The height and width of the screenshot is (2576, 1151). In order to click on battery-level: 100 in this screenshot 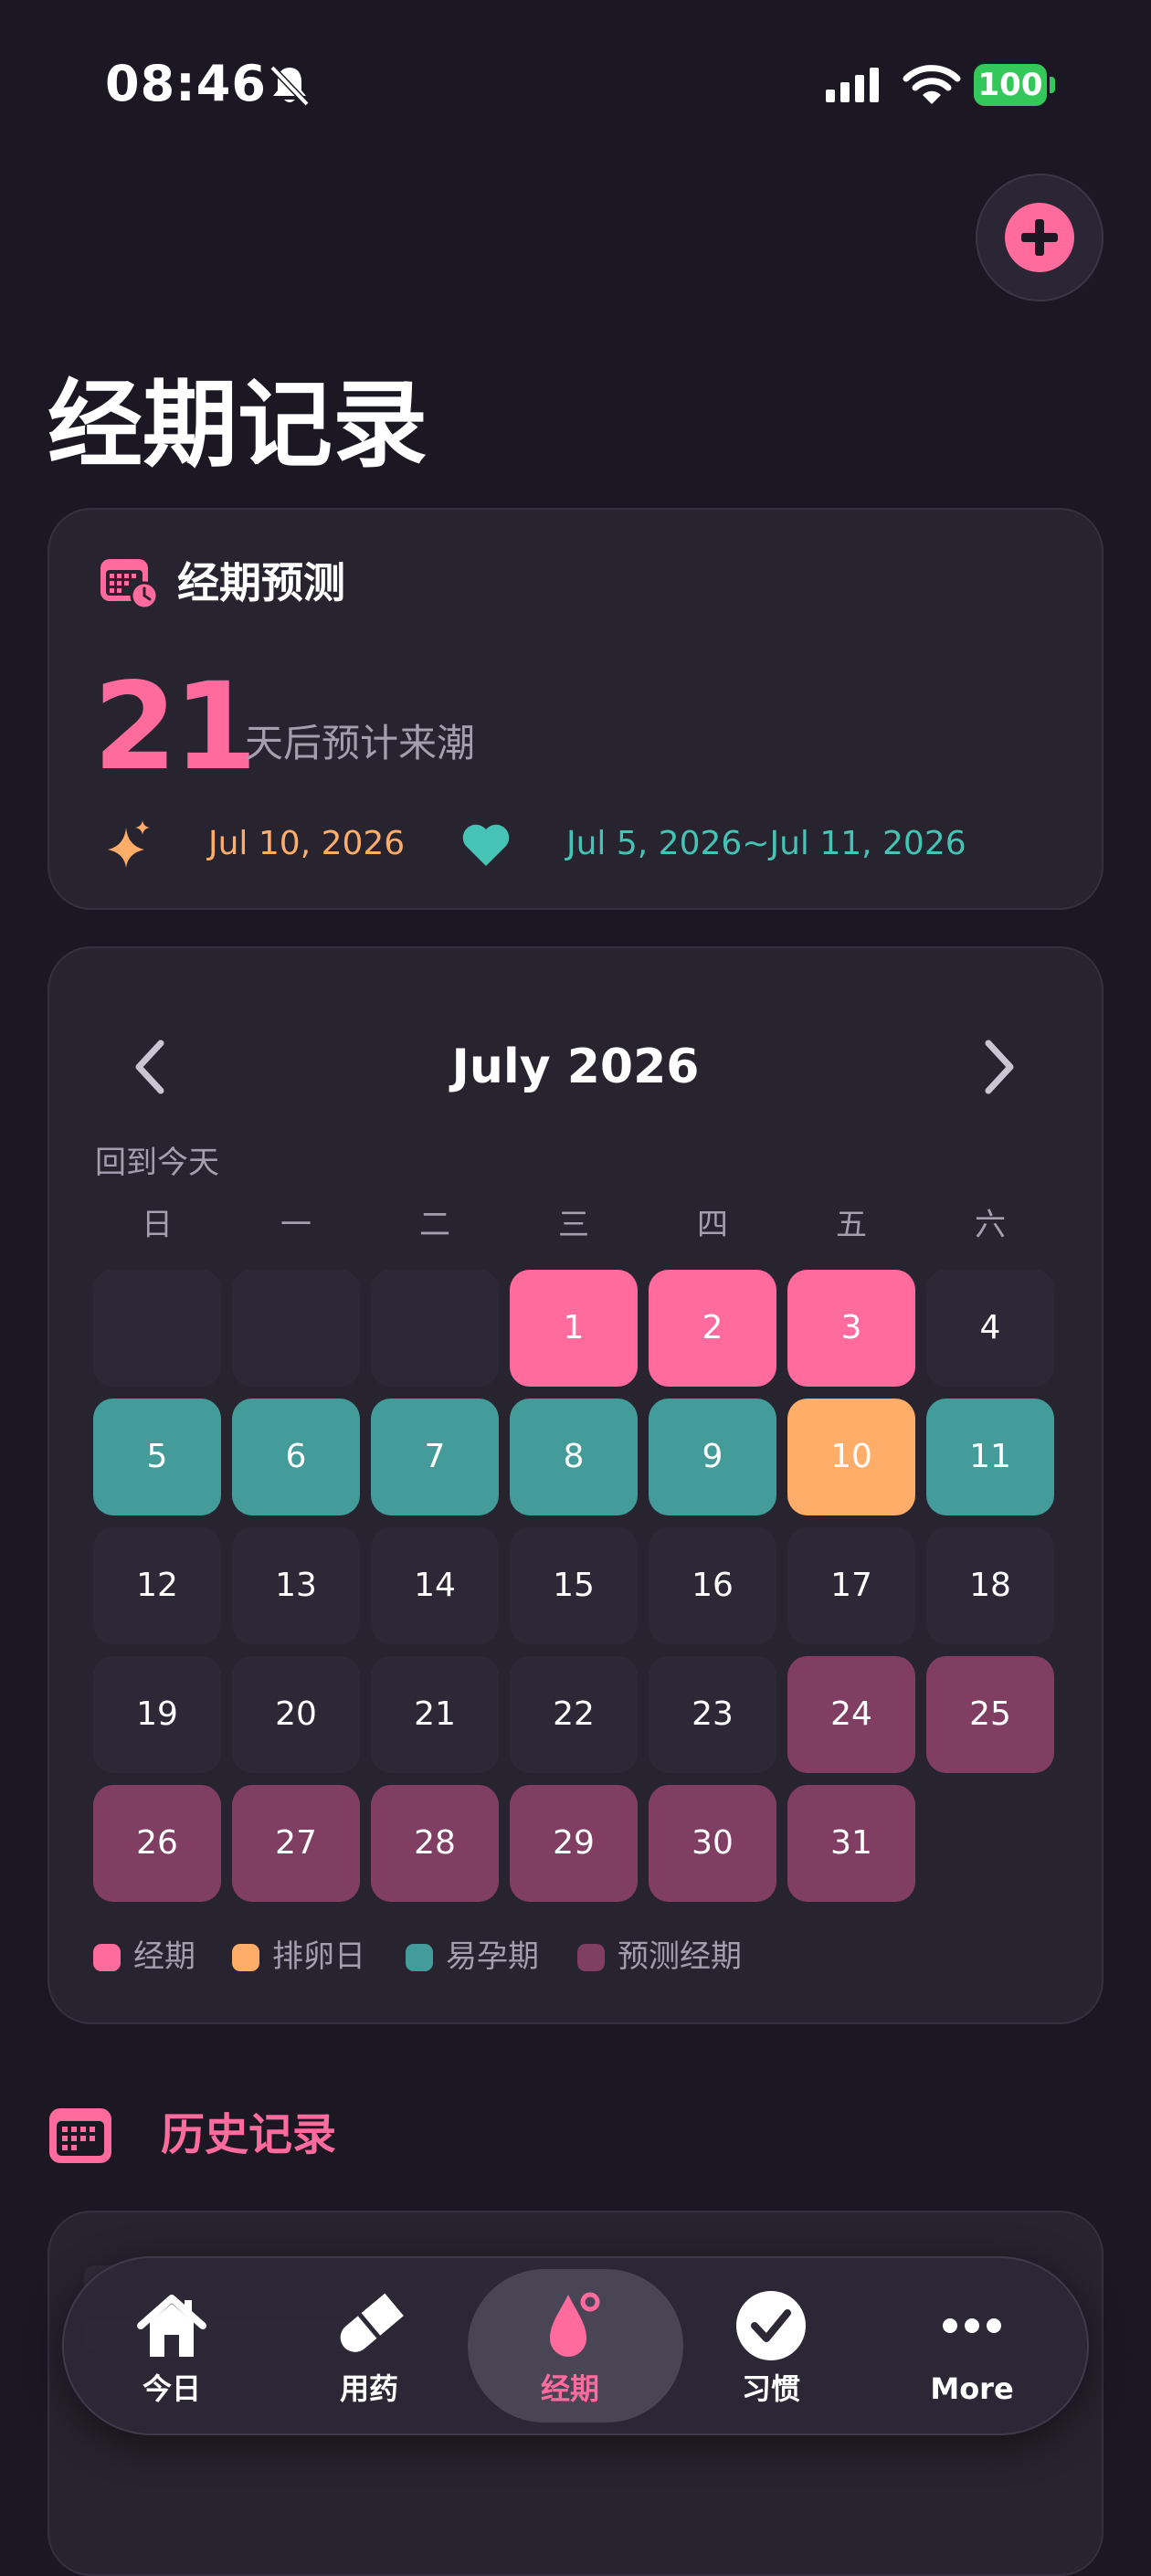, I will do `click(1010, 85)`.